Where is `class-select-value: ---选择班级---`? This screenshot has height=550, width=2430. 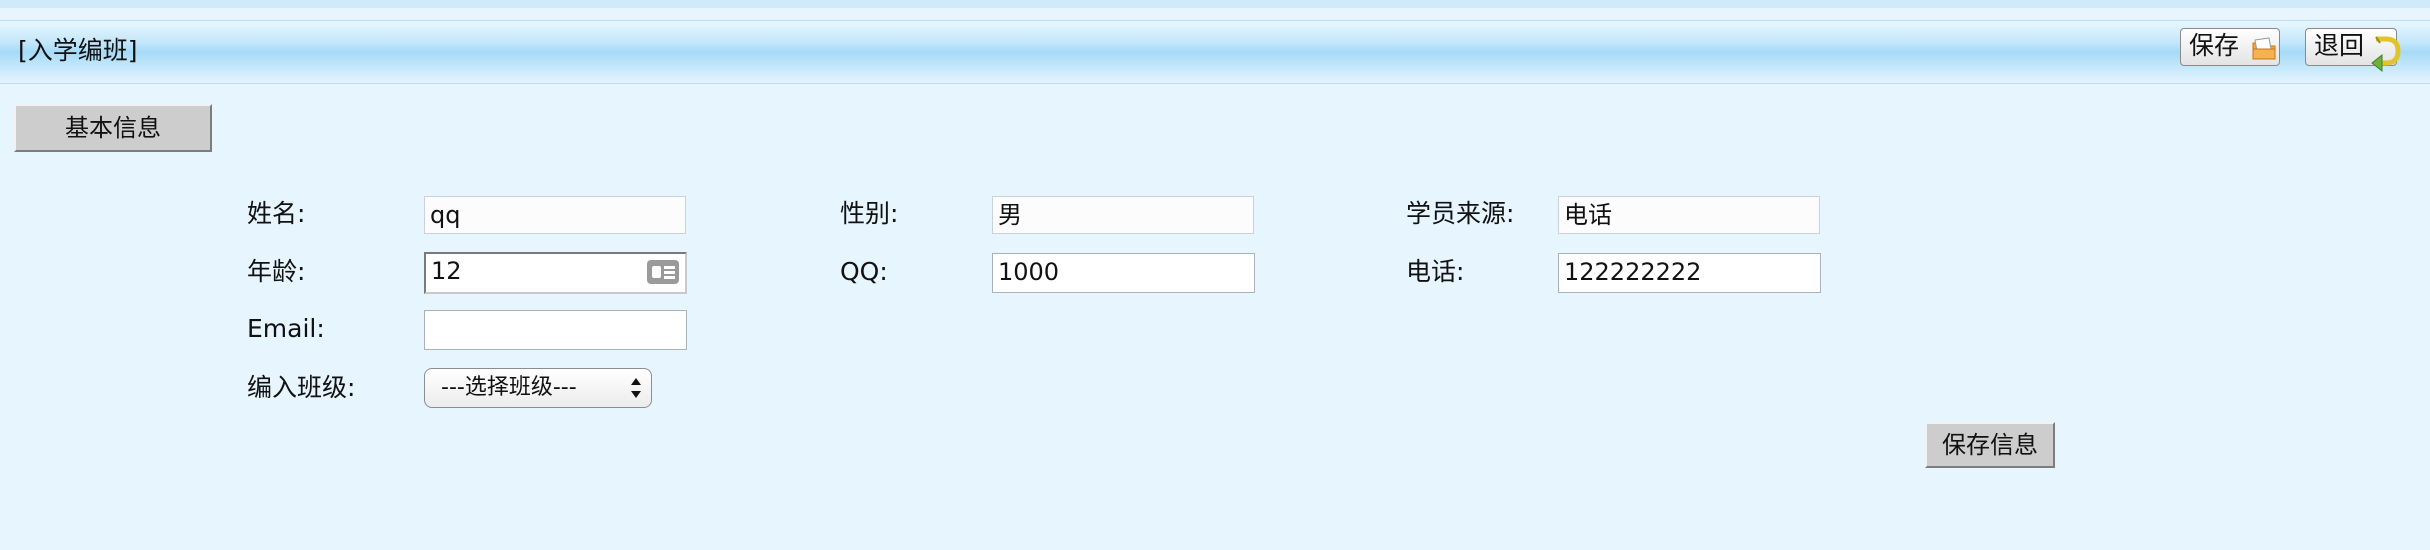 class-select-value: ---选择班级--- is located at coordinates (509, 387).